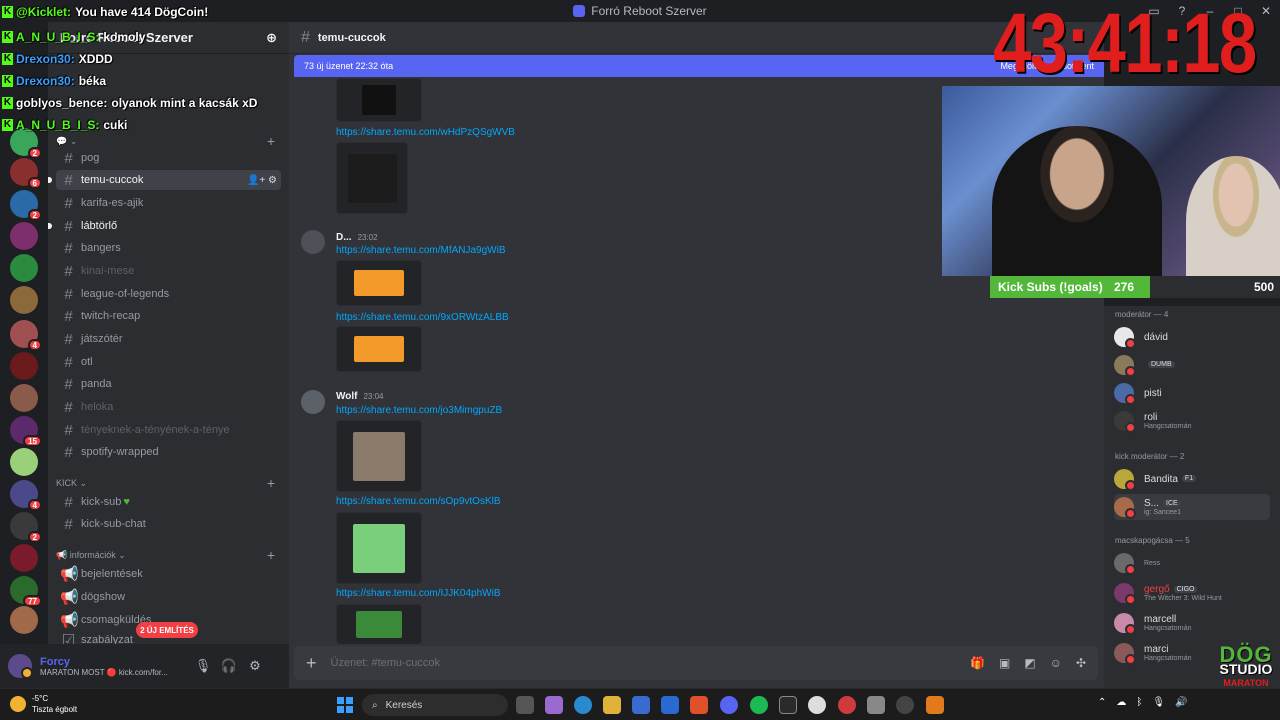 This screenshot has height=720, width=1280. What do you see at coordinates (271, 38) in the screenshot?
I see `add-member-icon: ⊕` at bounding box center [271, 38].